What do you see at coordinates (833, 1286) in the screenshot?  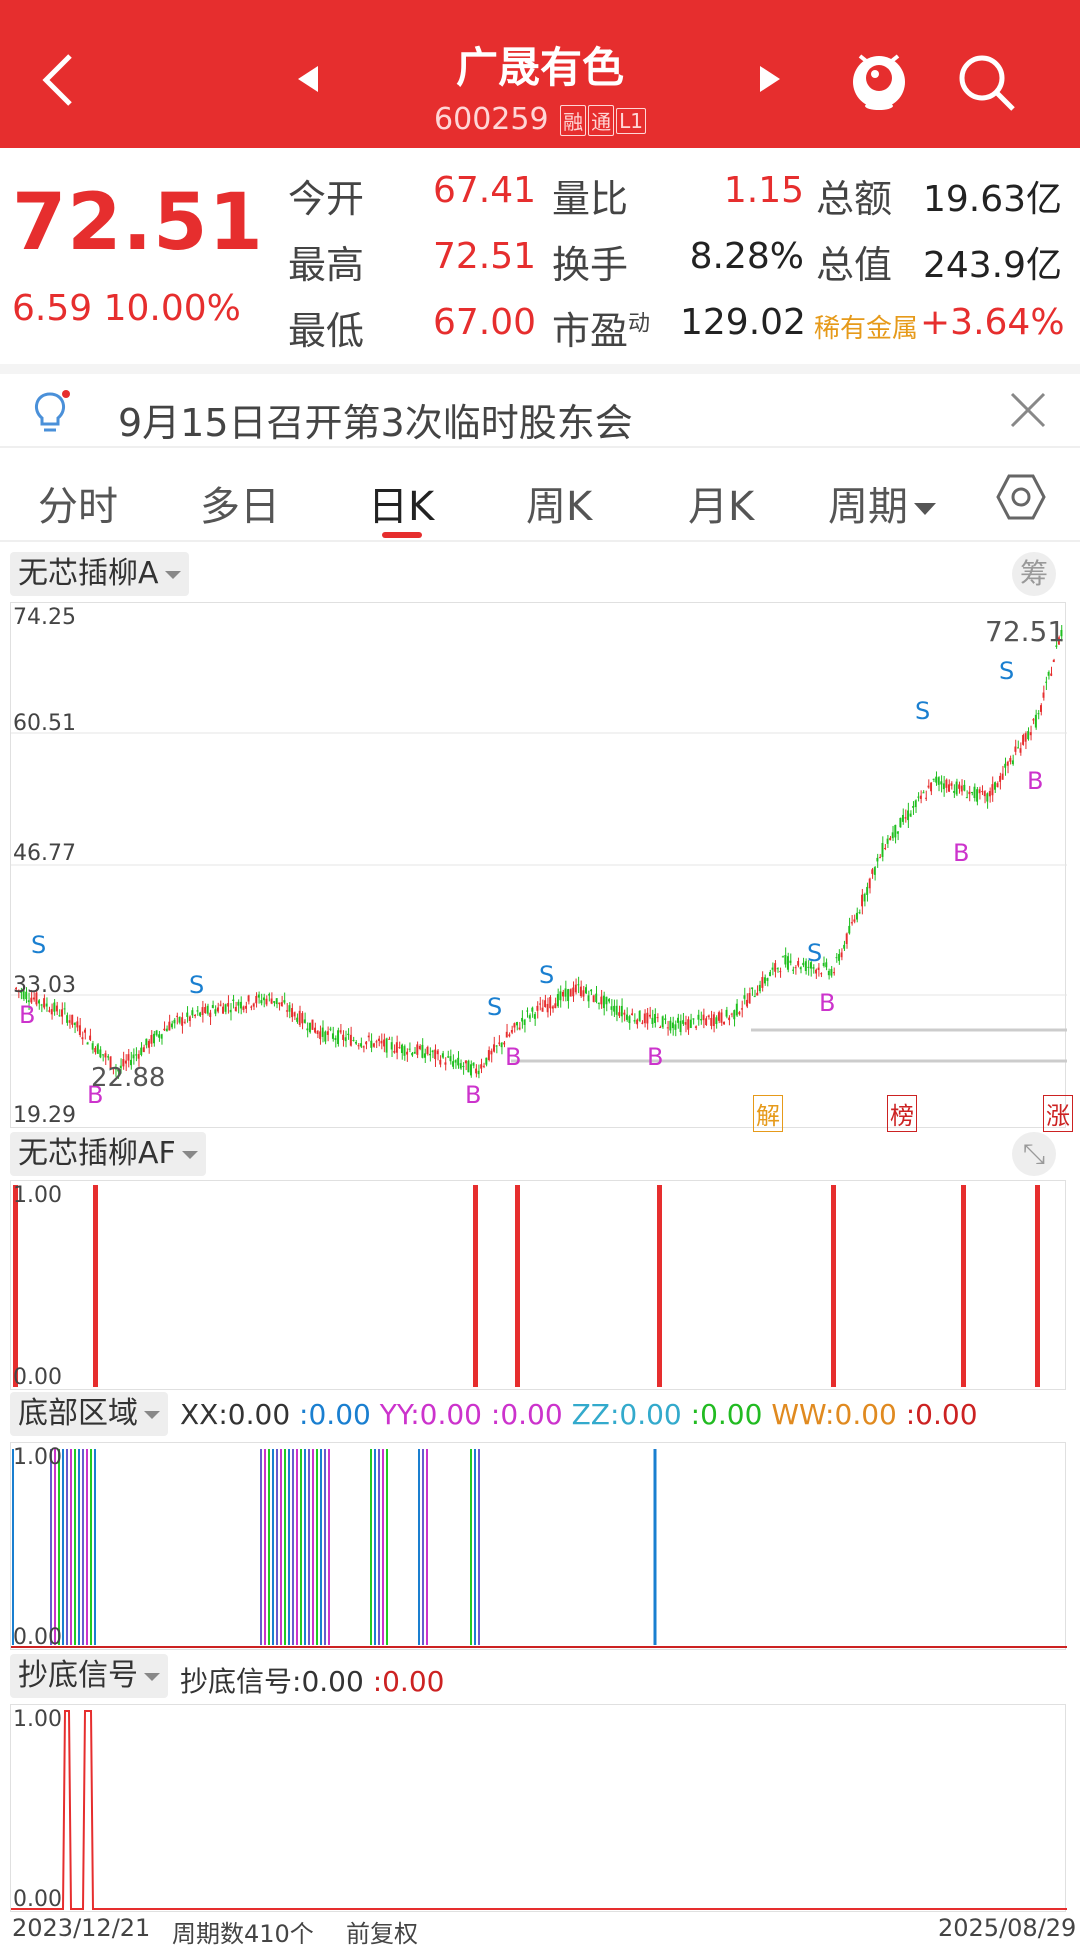 I see `af-signal-bar` at bounding box center [833, 1286].